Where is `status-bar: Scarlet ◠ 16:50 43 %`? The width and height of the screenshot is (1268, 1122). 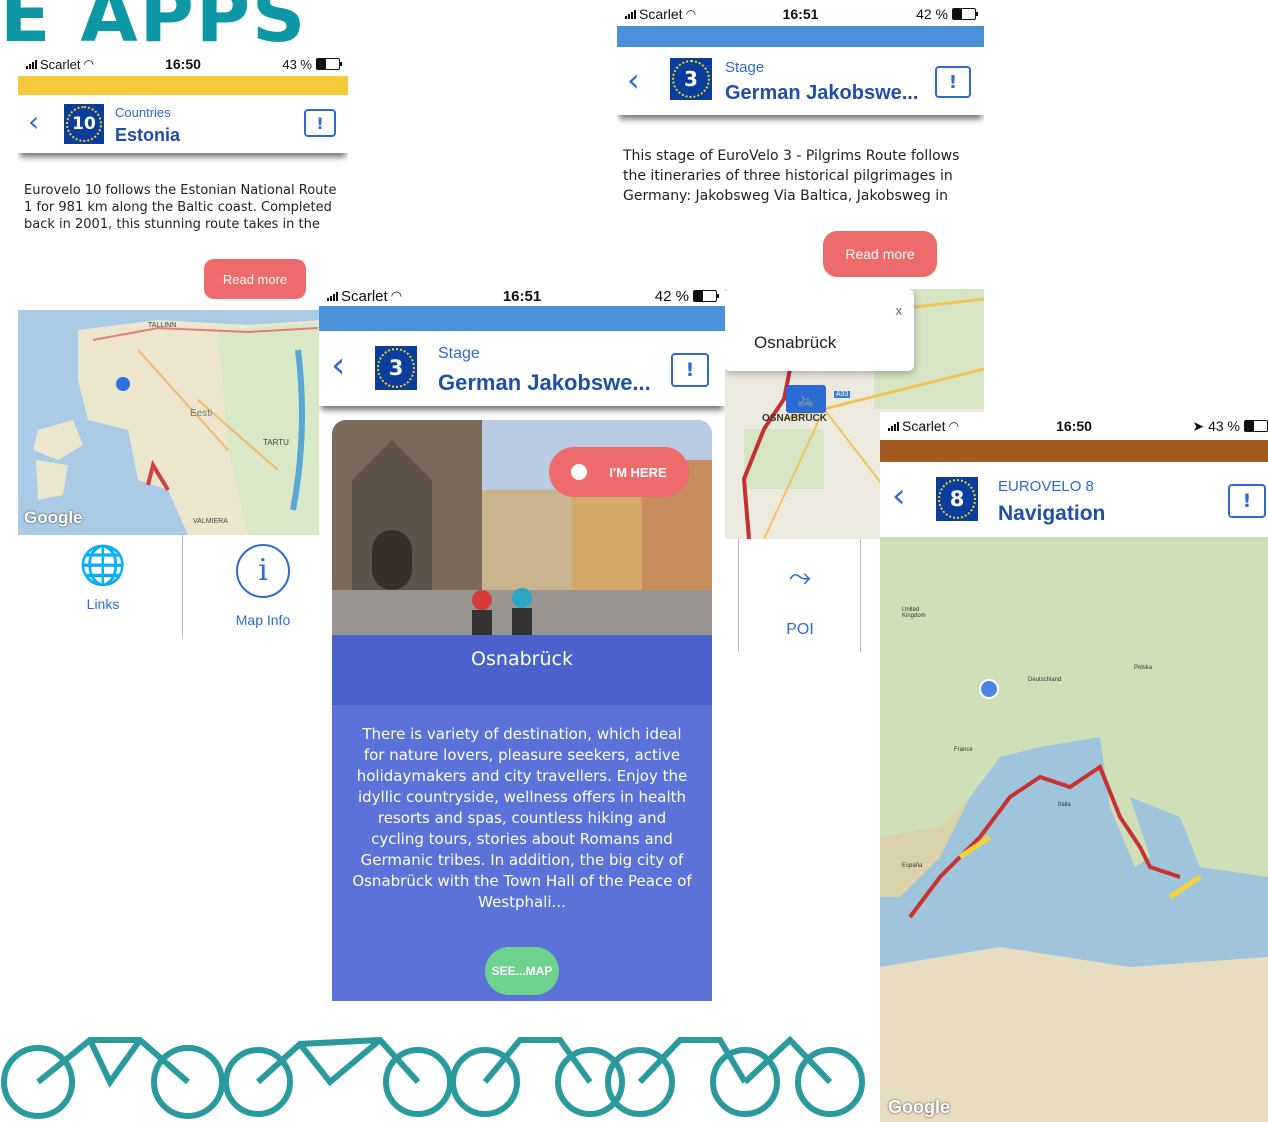
status-bar: Scarlet ◠ 16:50 43 % is located at coordinates (183, 64).